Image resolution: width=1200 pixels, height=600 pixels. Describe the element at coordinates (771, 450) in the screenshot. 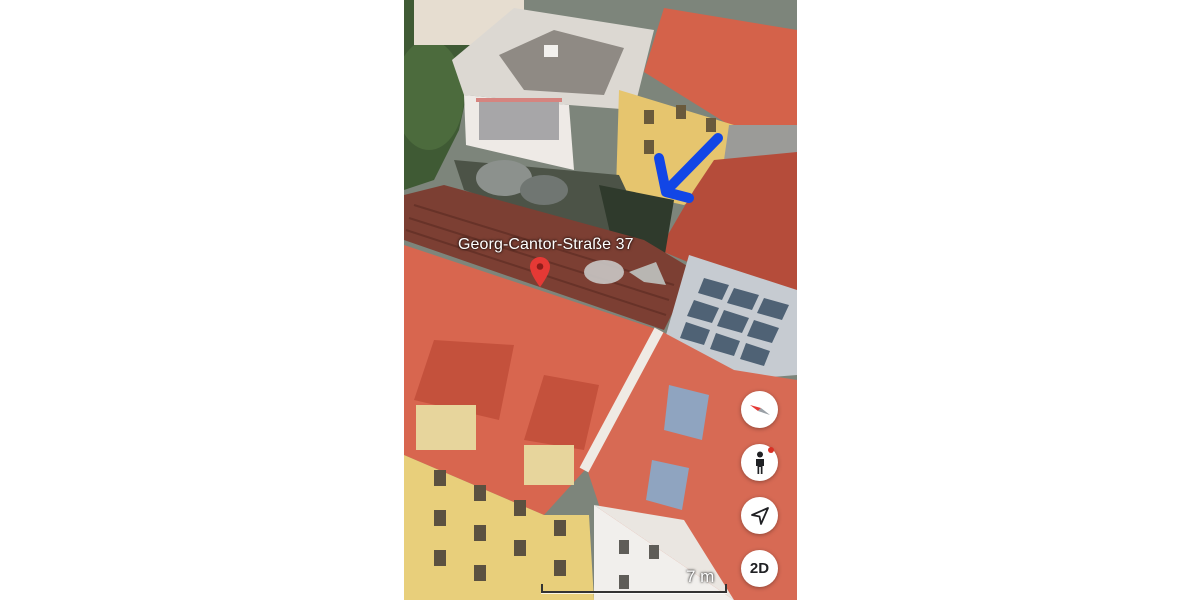

I see `notification-dot` at that location.